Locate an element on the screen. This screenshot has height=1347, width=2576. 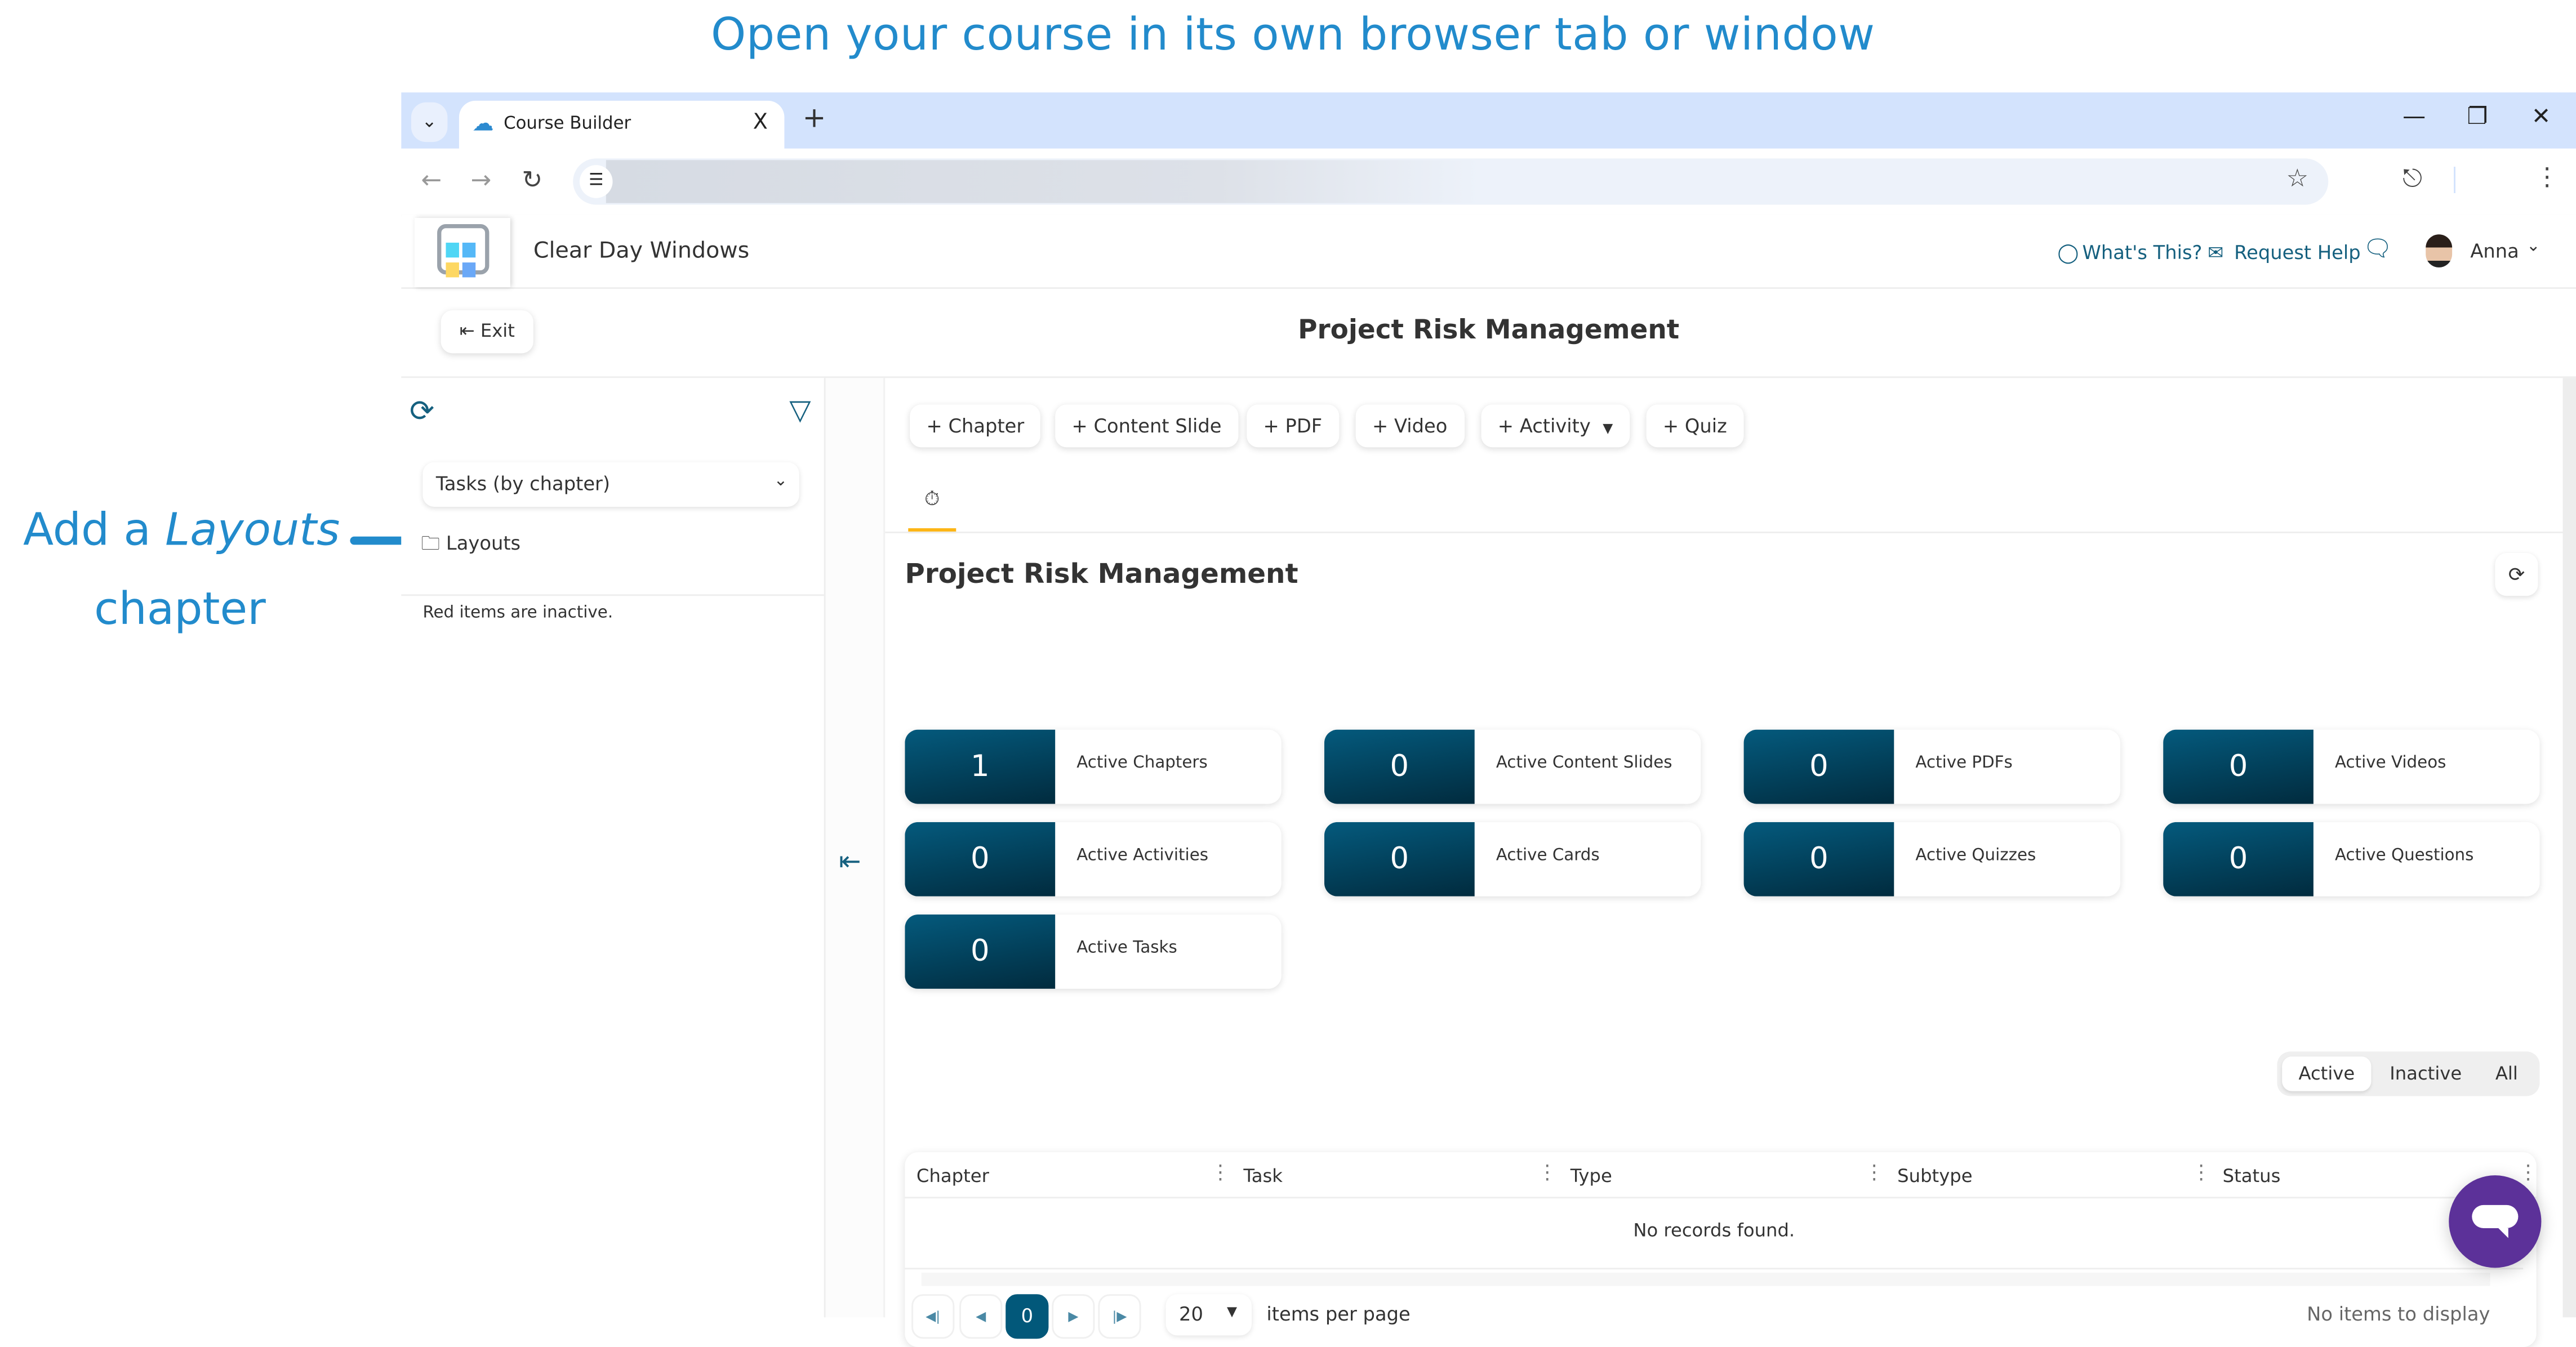
horizontal-scrollbar is located at coordinates (1705, 1279).